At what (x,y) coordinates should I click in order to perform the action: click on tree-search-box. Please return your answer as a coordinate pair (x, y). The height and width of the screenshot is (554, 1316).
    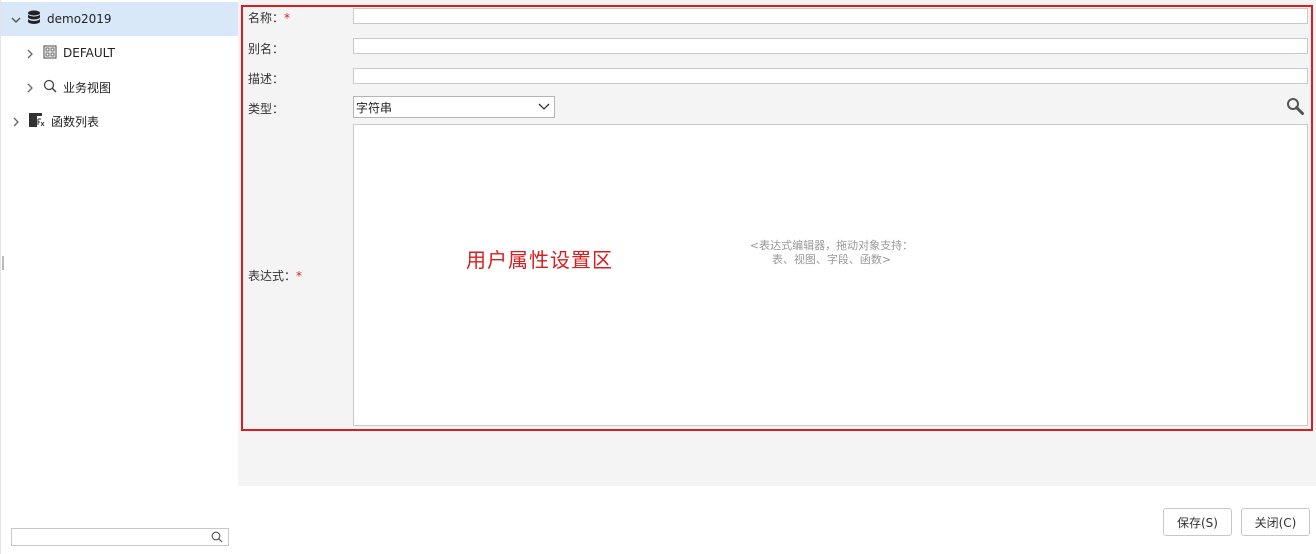
    Looking at the image, I should click on (120, 537).